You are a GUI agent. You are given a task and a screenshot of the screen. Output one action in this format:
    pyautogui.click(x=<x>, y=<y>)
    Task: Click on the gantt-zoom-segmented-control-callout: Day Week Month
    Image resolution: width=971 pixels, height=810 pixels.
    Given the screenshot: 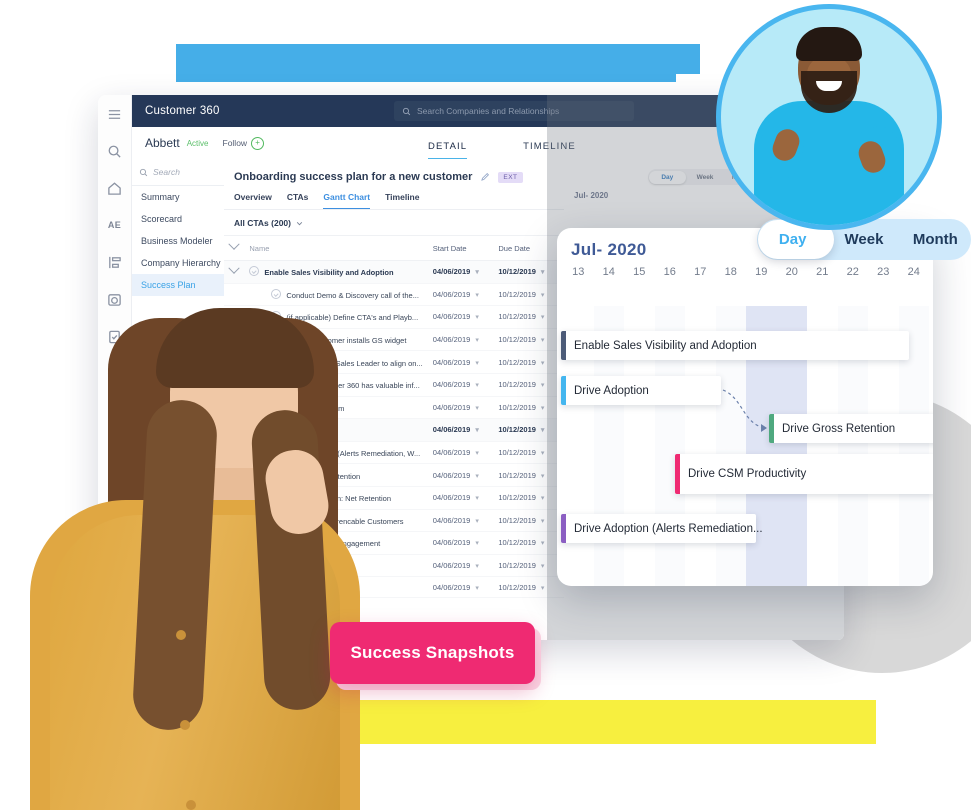 What is the action you would take?
    pyautogui.click(x=864, y=239)
    